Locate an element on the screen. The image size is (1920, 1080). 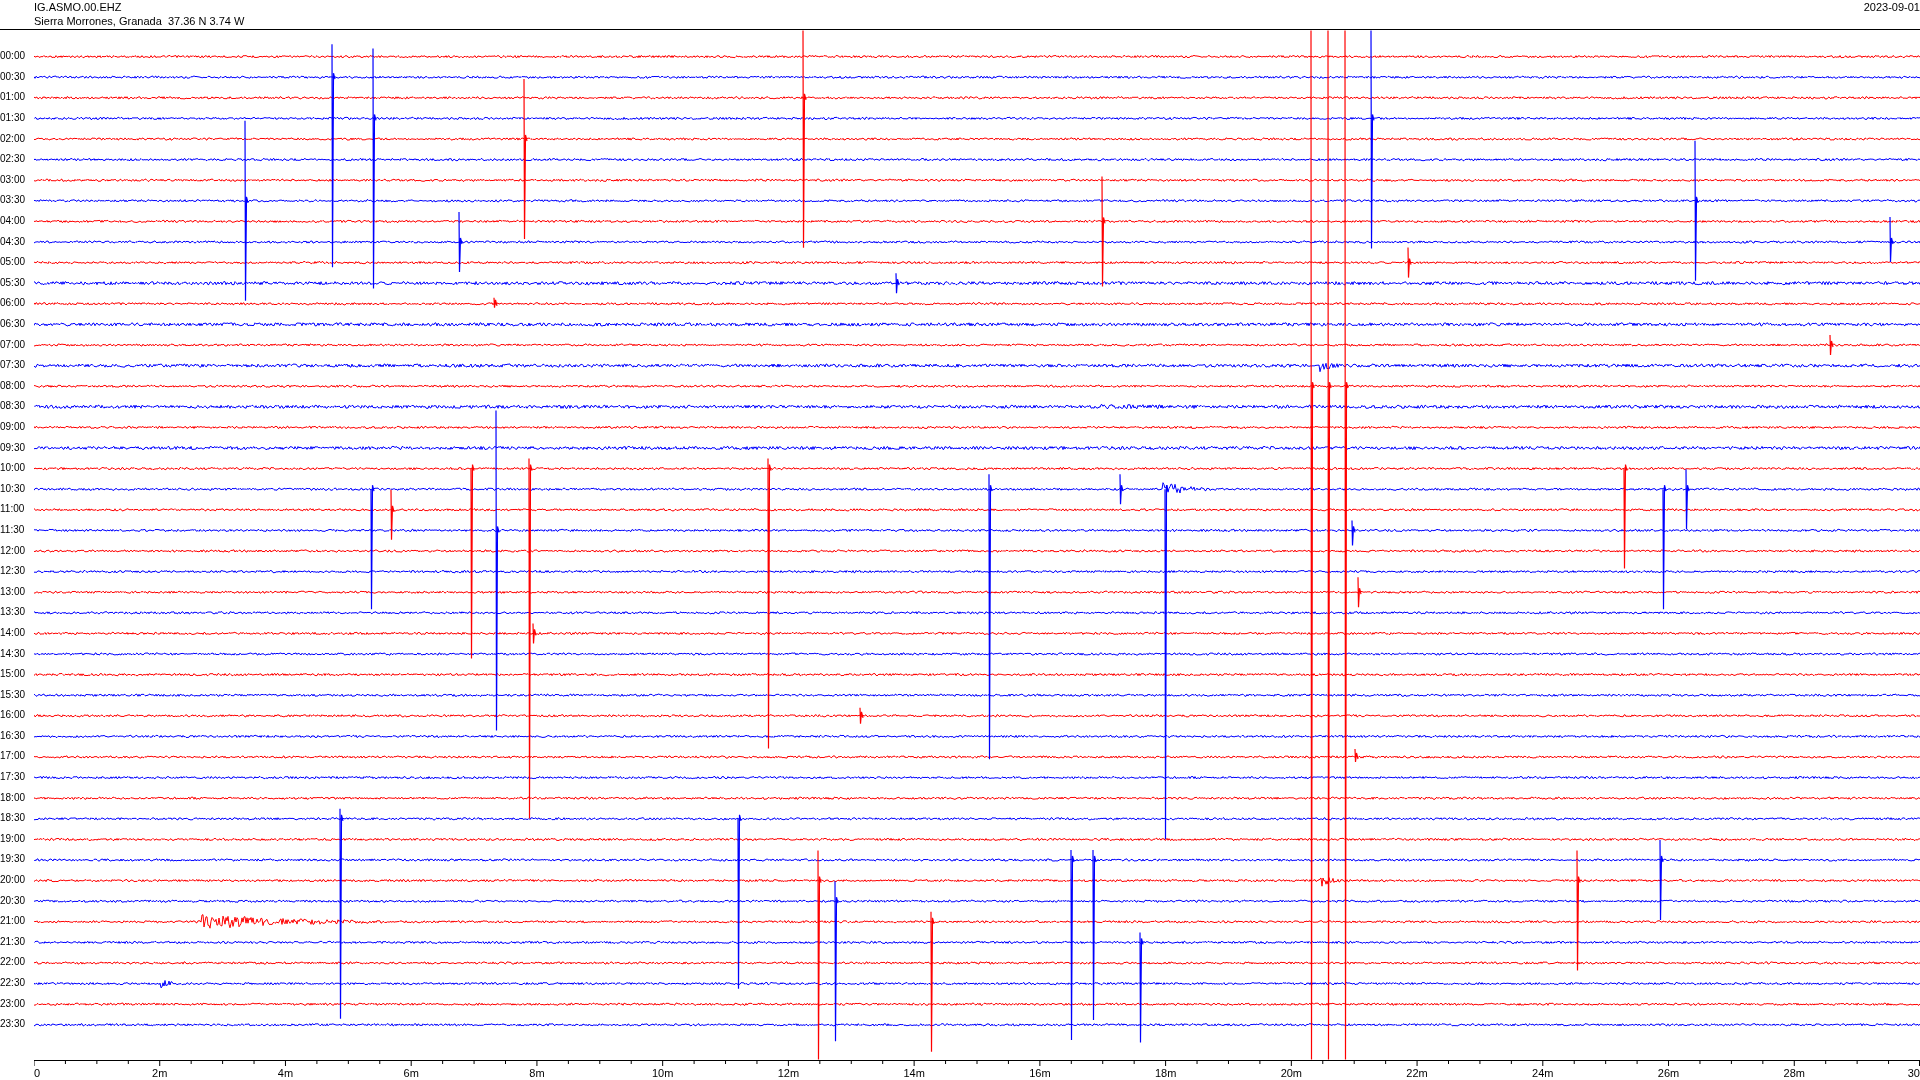
time-label: 03:00 is located at coordinates (13, 179).